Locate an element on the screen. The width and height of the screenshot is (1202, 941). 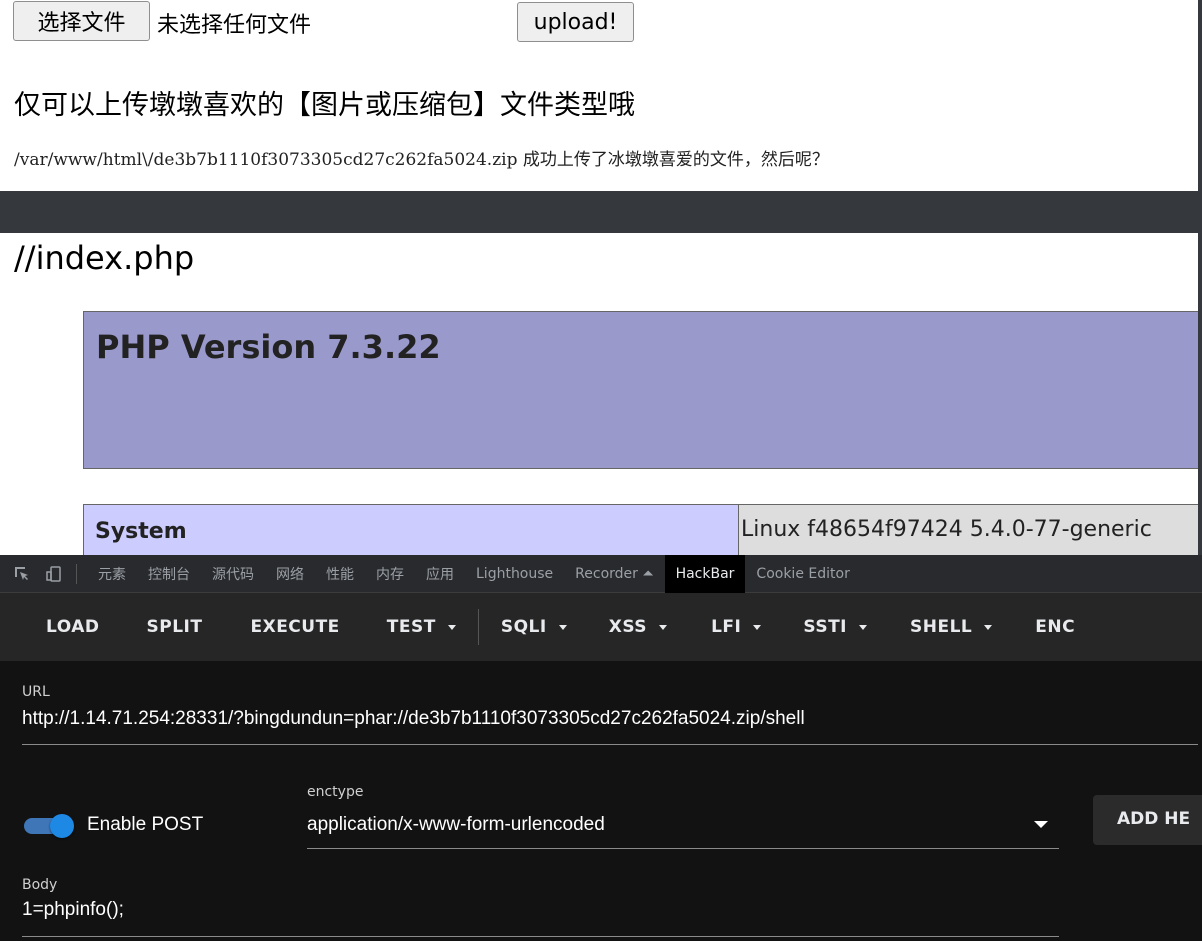
add-header-button: ADD HE is located at coordinates (1147, 820).